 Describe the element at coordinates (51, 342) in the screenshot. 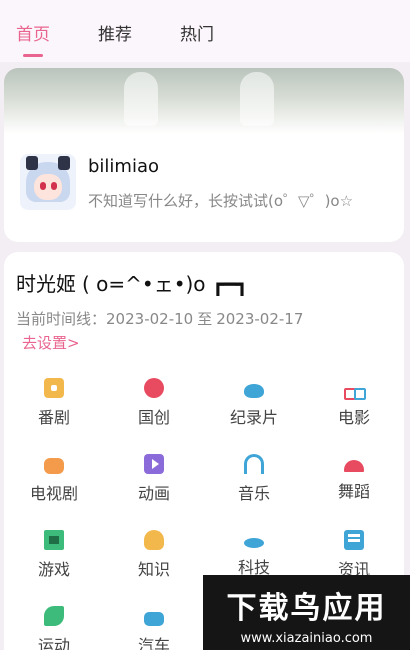

I see `settings-link: 去设置>` at that location.